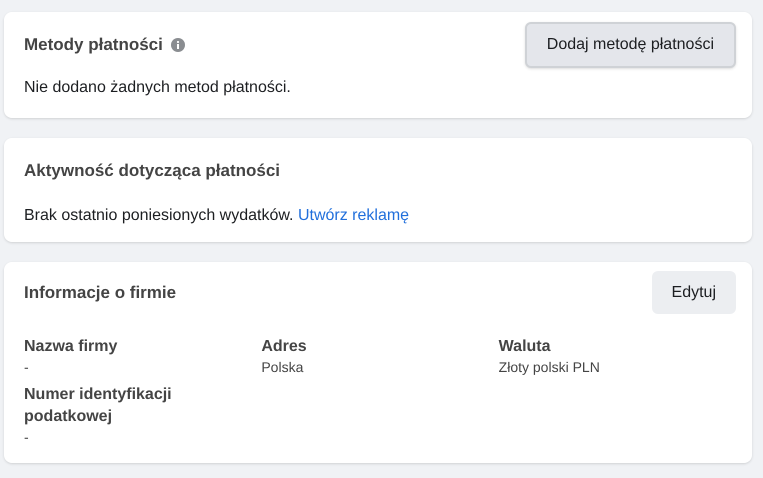 Image resolution: width=763 pixels, height=478 pixels. What do you see at coordinates (159, 215) in the screenshot?
I see `activity-message: Brak ostatnio poniesionych wydatków.` at bounding box center [159, 215].